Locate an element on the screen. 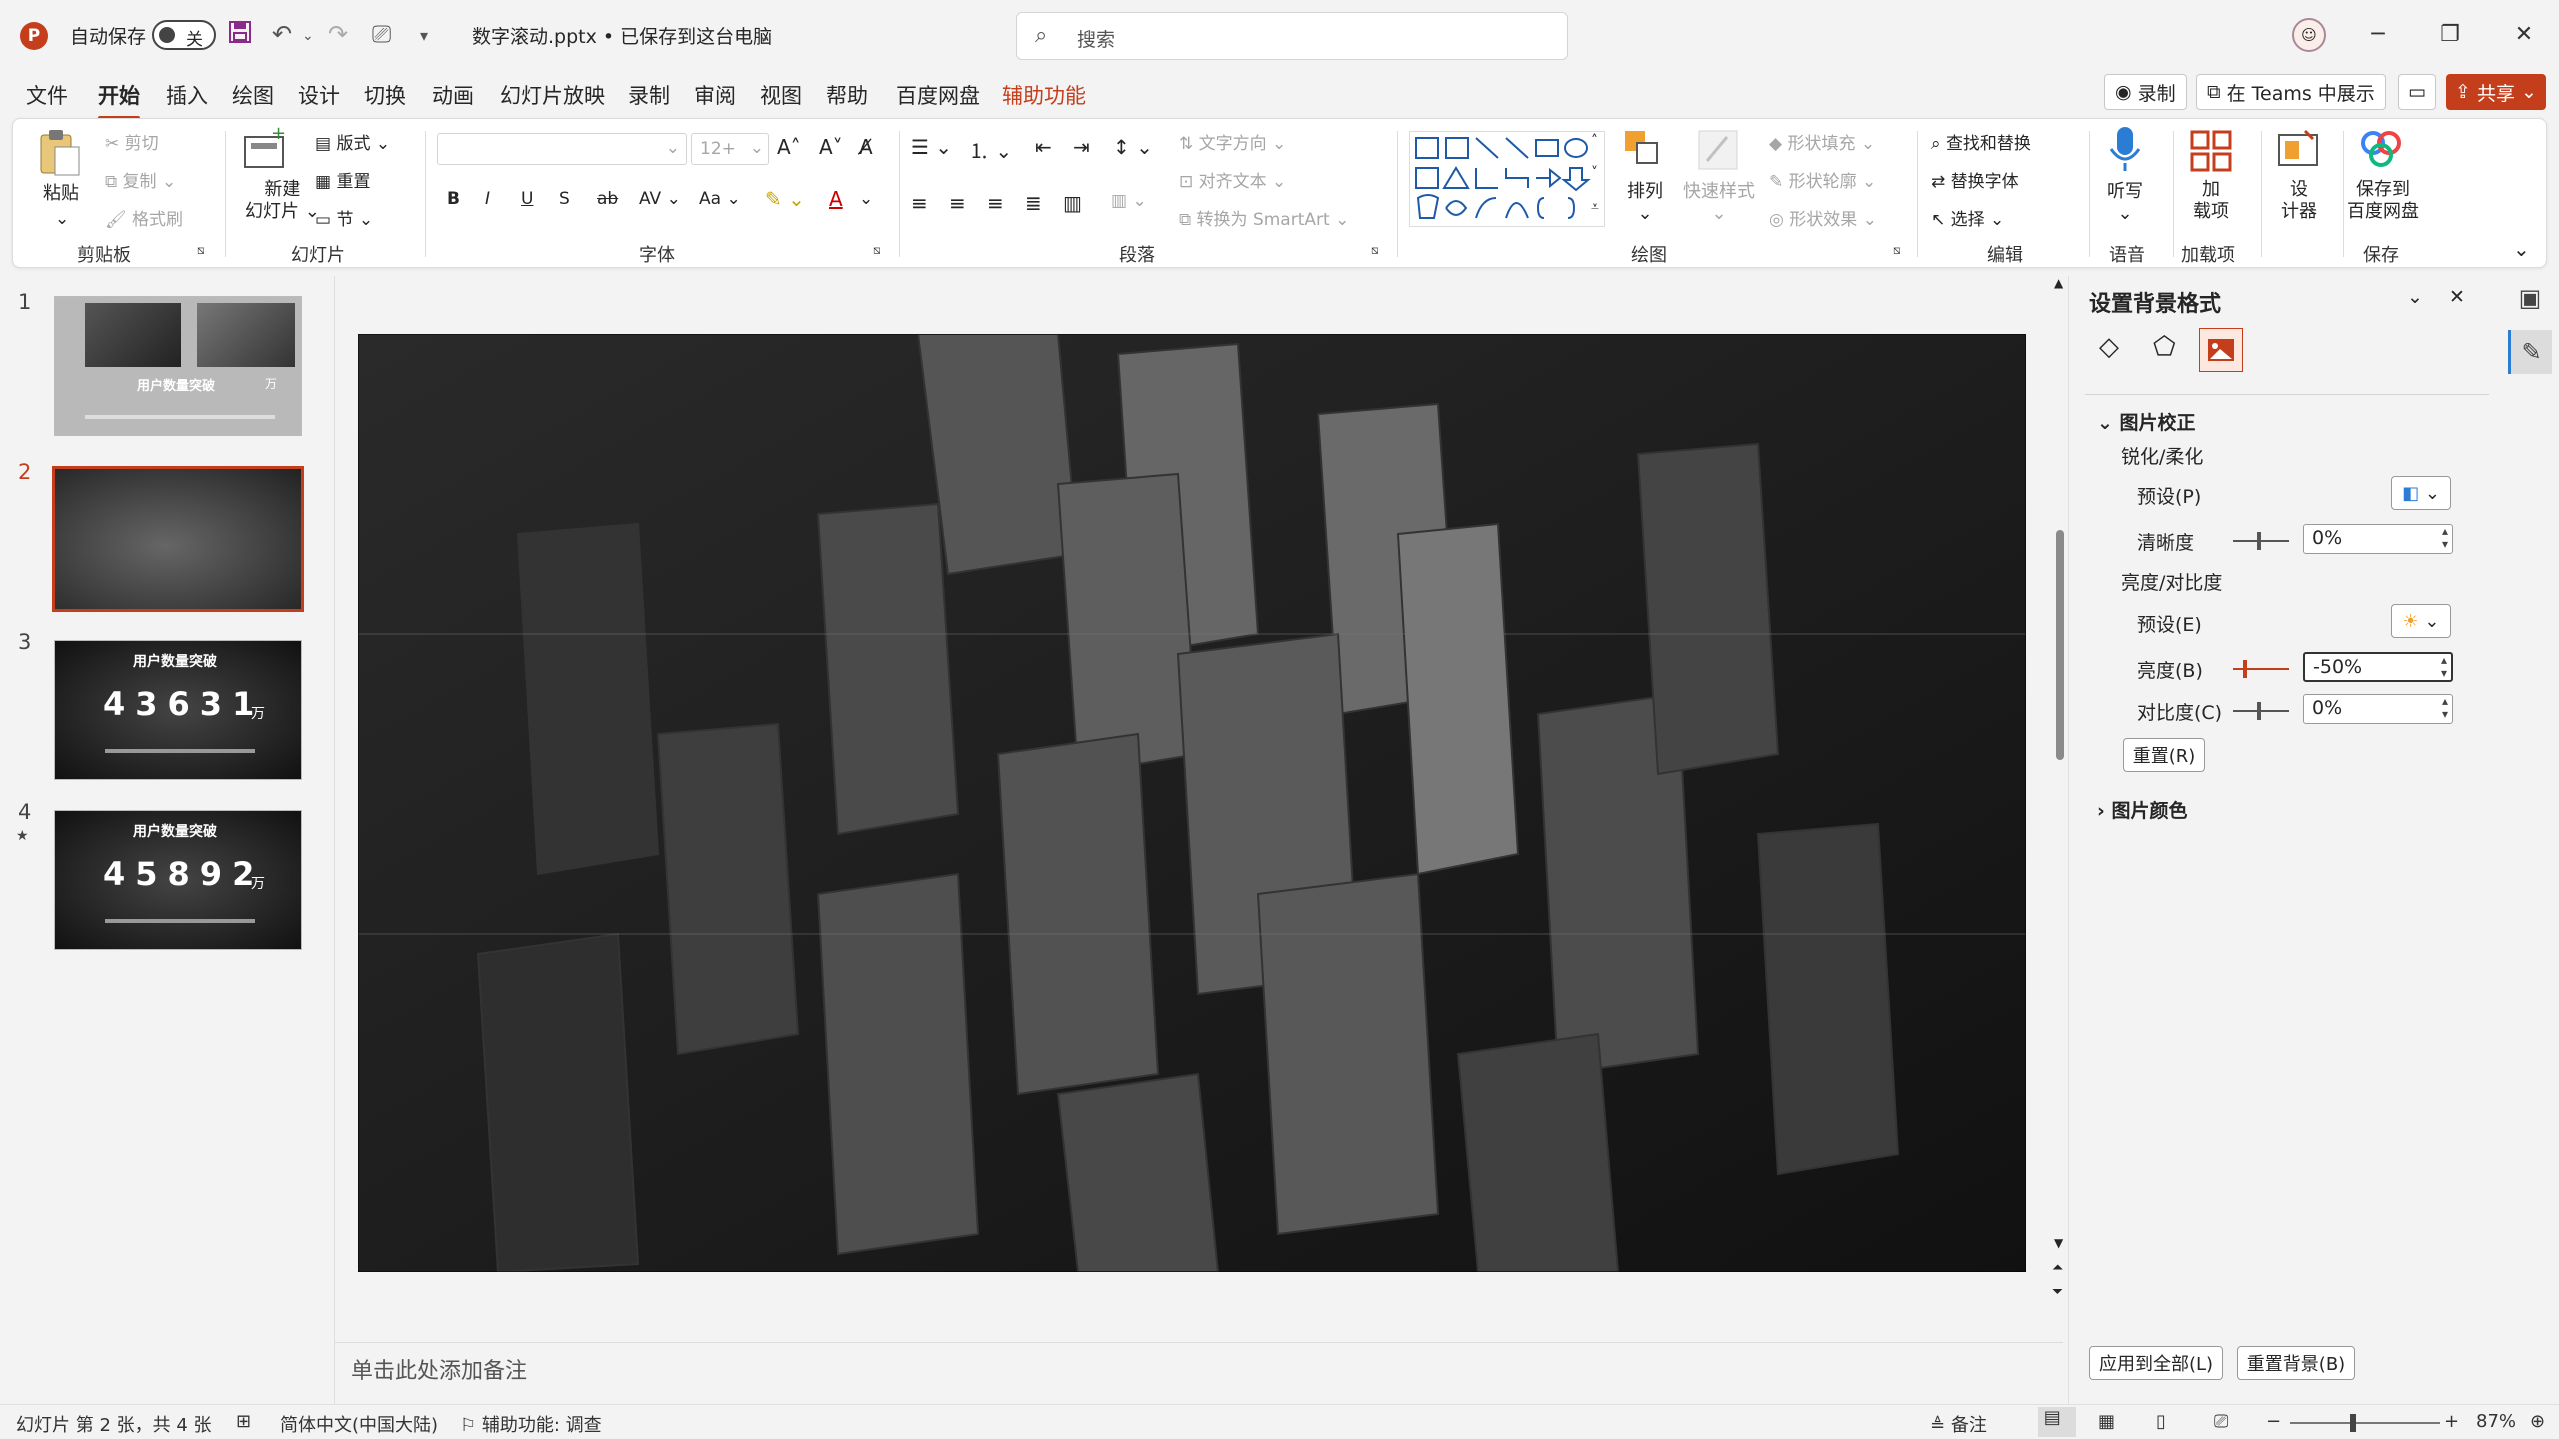  gallery-down-icon: ˅ is located at coordinates (1594, 173).